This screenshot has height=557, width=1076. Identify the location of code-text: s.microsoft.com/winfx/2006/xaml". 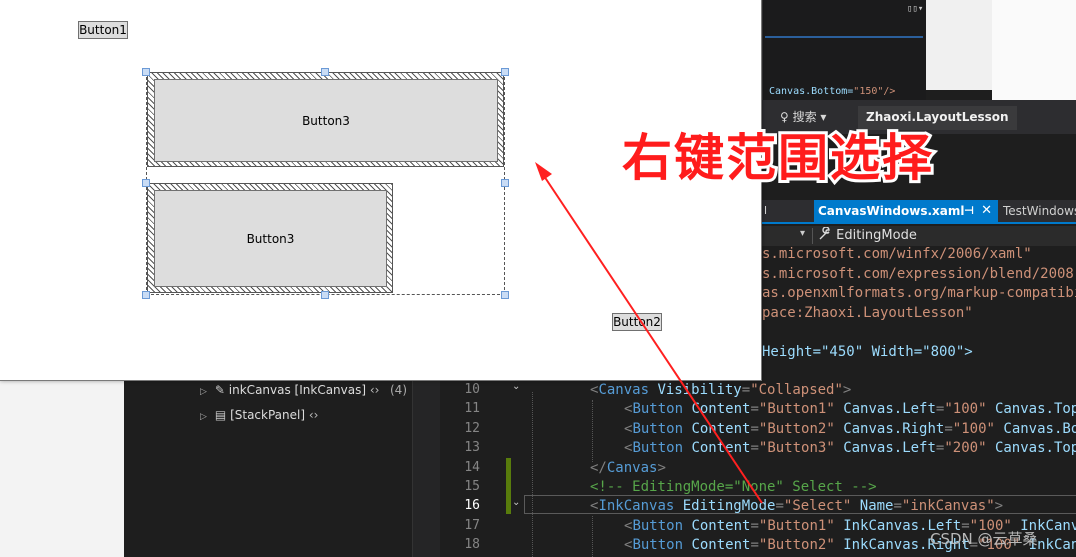
(897, 254).